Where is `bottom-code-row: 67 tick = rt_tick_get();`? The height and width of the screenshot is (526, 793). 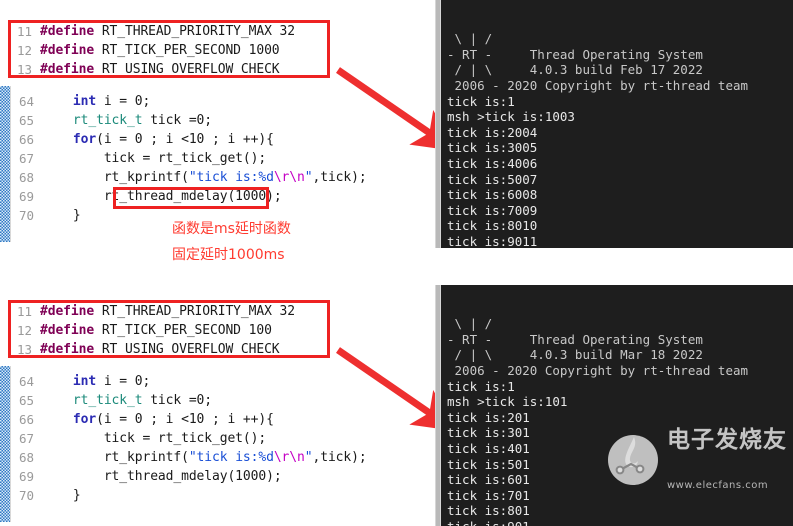
bottom-code-row: 67 tick = rt_tick_get(); is located at coordinates (204, 438).